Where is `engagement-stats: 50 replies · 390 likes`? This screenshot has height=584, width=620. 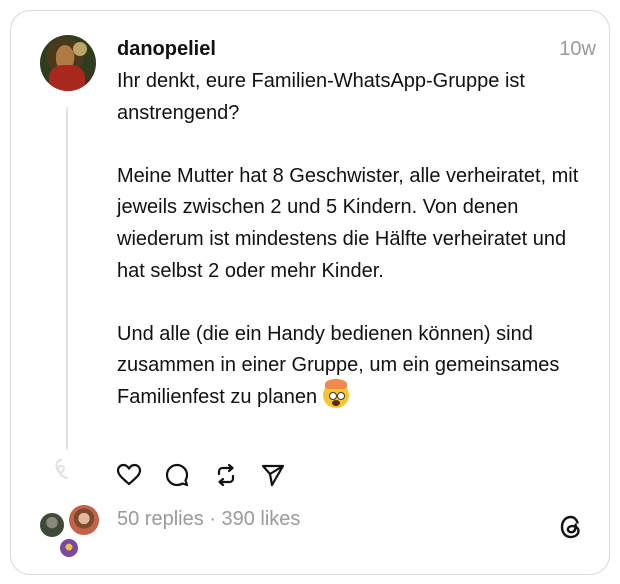
engagement-stats: 50 replies · 390 likes is located at coordinates (208, 519).